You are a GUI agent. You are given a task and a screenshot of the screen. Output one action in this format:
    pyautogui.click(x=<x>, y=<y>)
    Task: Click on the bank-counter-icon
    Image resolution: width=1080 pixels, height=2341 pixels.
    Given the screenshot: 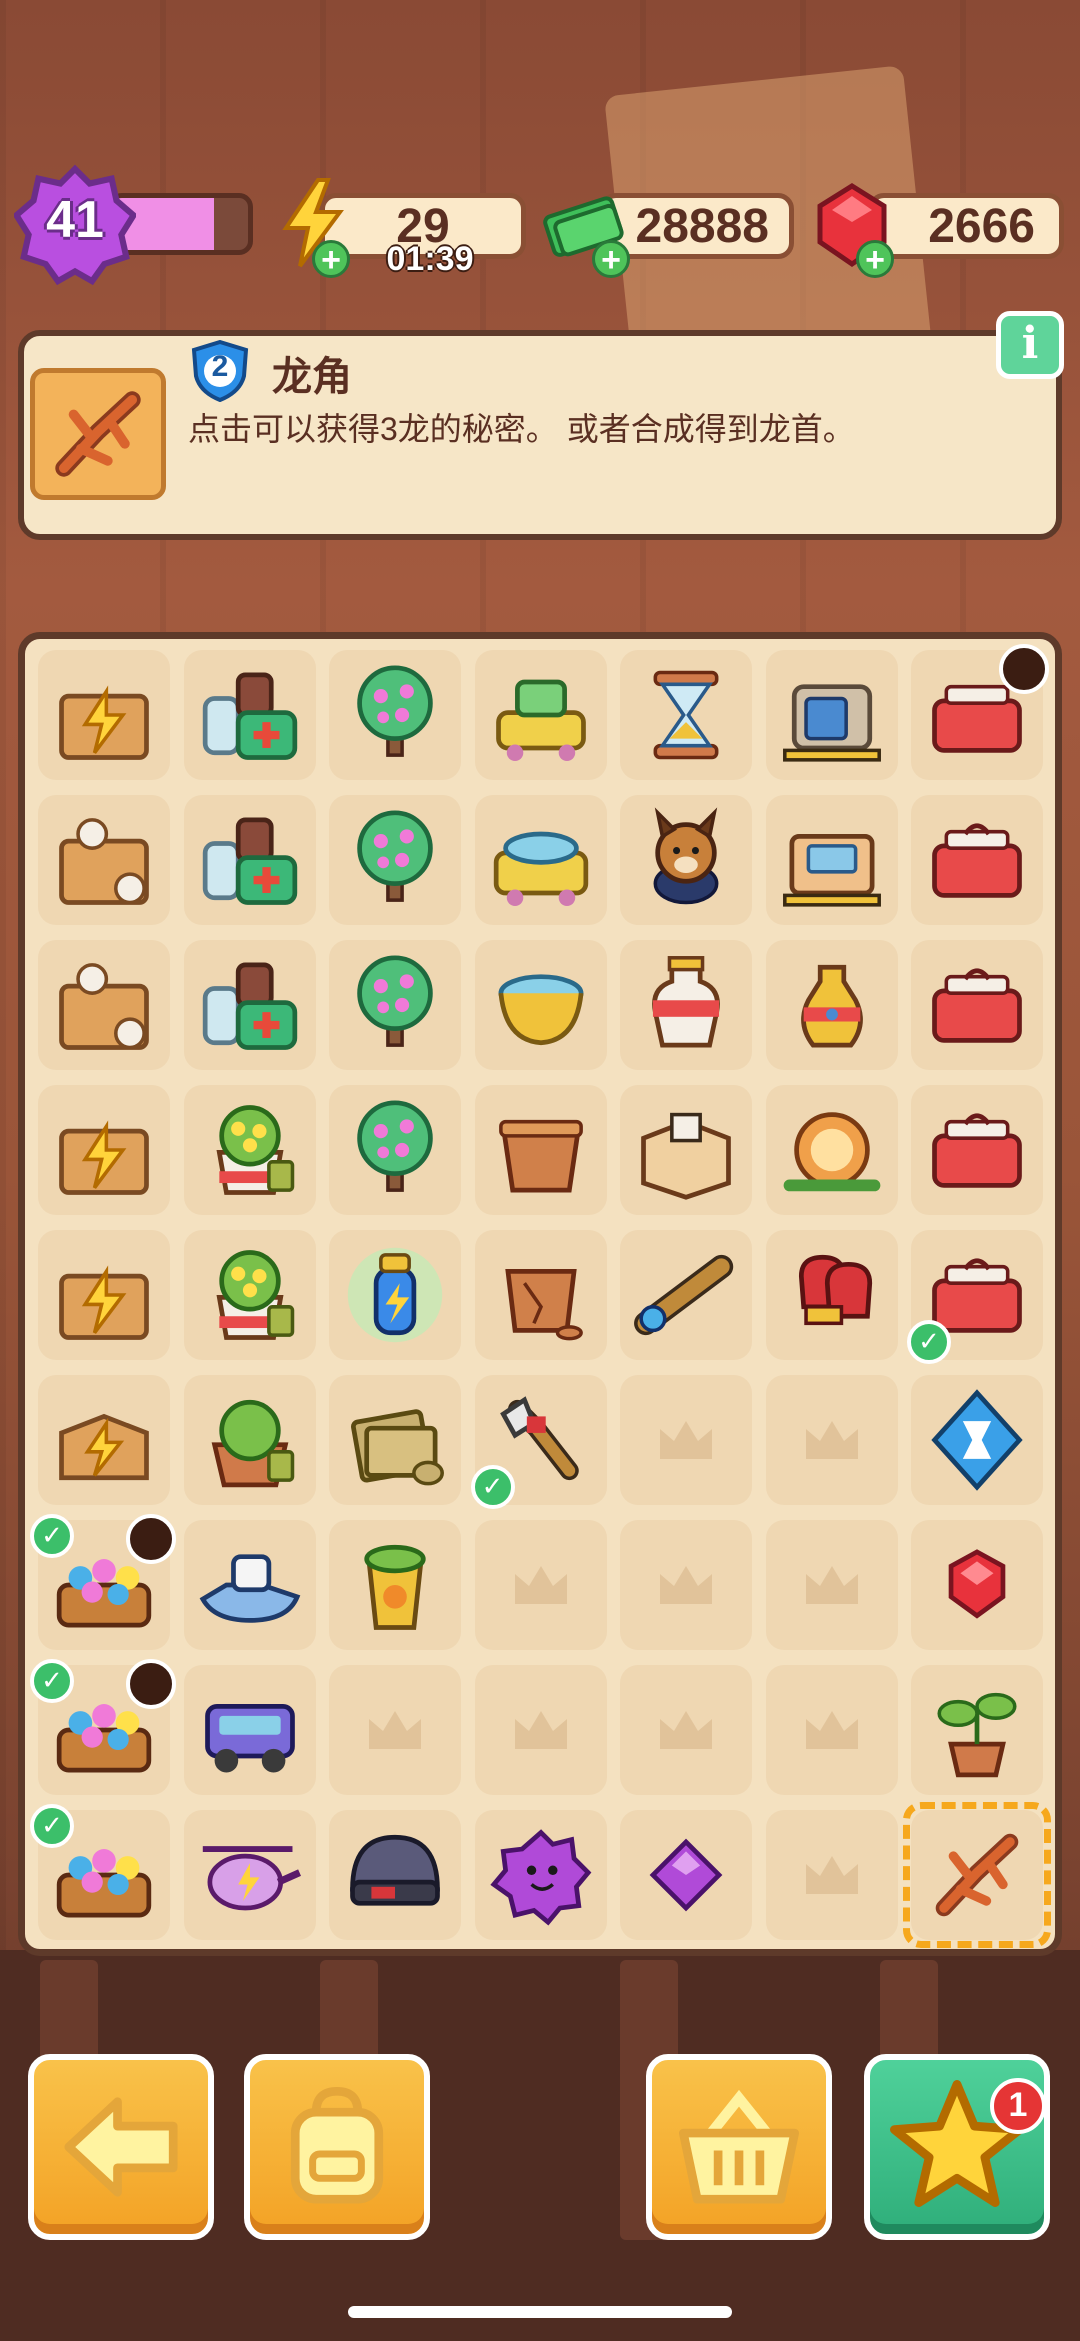 What is the action you would take?
    pyautogui.click(x=831, y=870)
    